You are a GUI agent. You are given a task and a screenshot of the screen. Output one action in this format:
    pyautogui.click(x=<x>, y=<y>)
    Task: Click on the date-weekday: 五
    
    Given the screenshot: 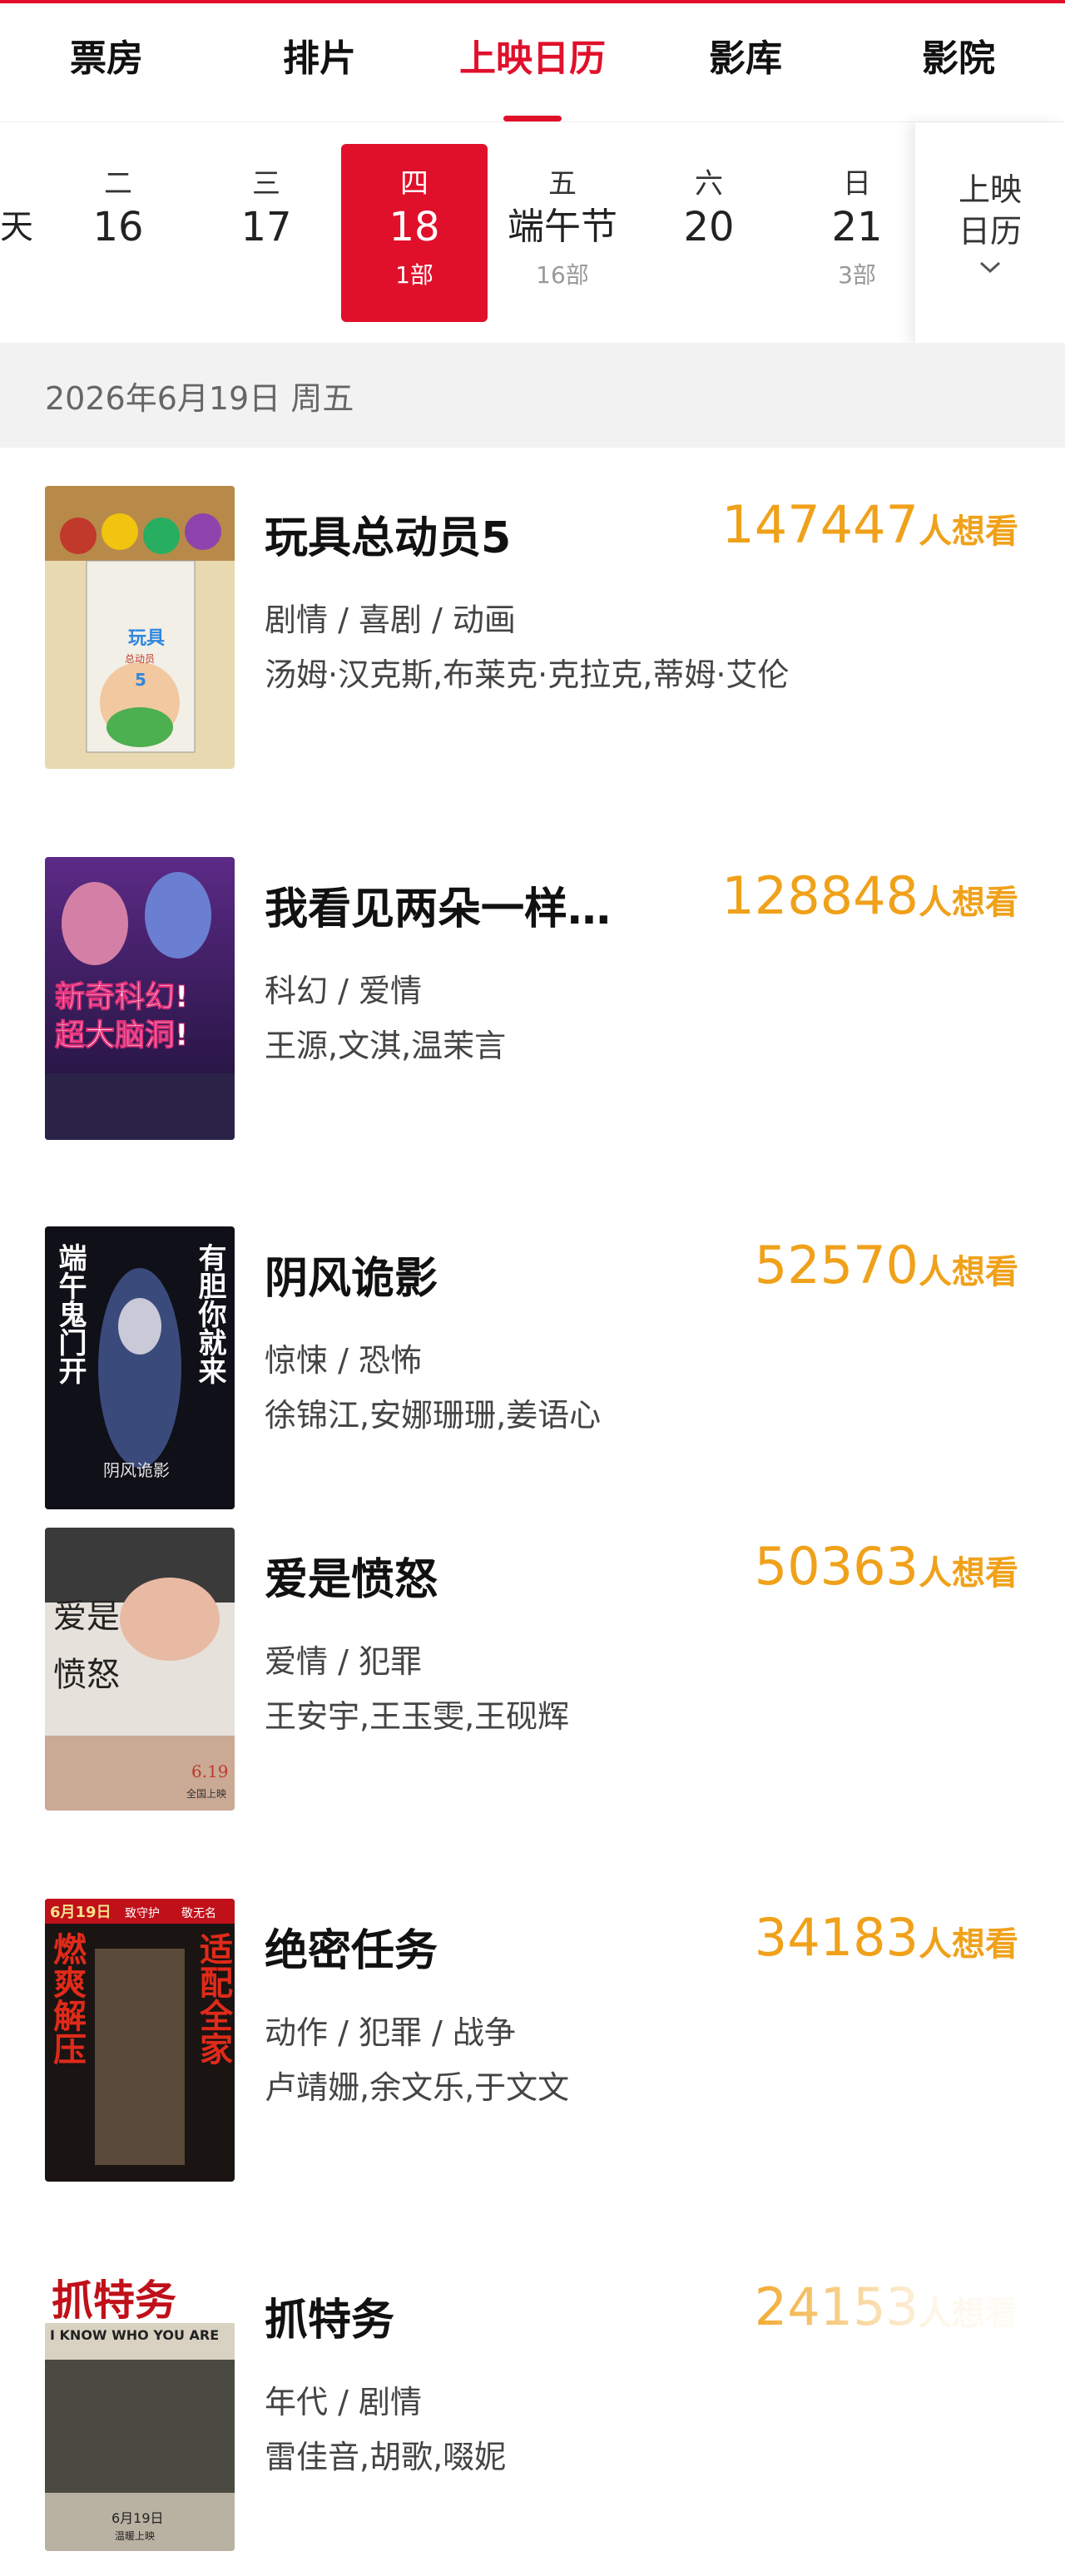 What is the action you would take?
    pyautogui.click(x=562, y=184)
    